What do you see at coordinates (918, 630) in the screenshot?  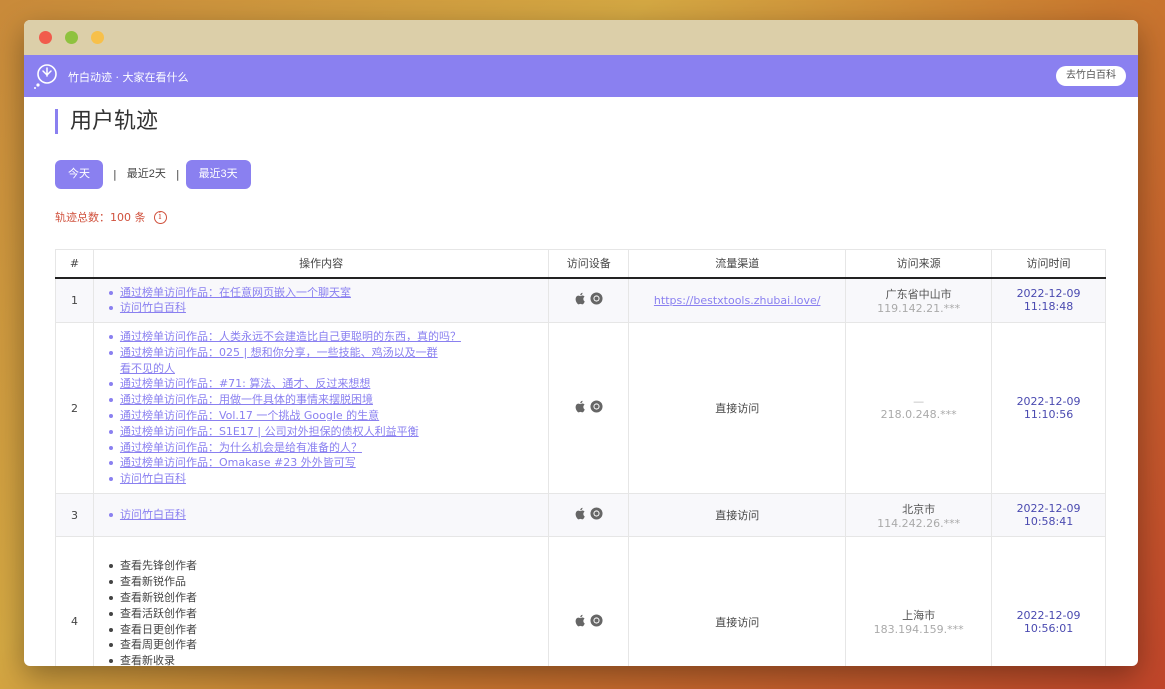 I see `source-ip: 183.194.159.***` at bounding box center [918, 630].